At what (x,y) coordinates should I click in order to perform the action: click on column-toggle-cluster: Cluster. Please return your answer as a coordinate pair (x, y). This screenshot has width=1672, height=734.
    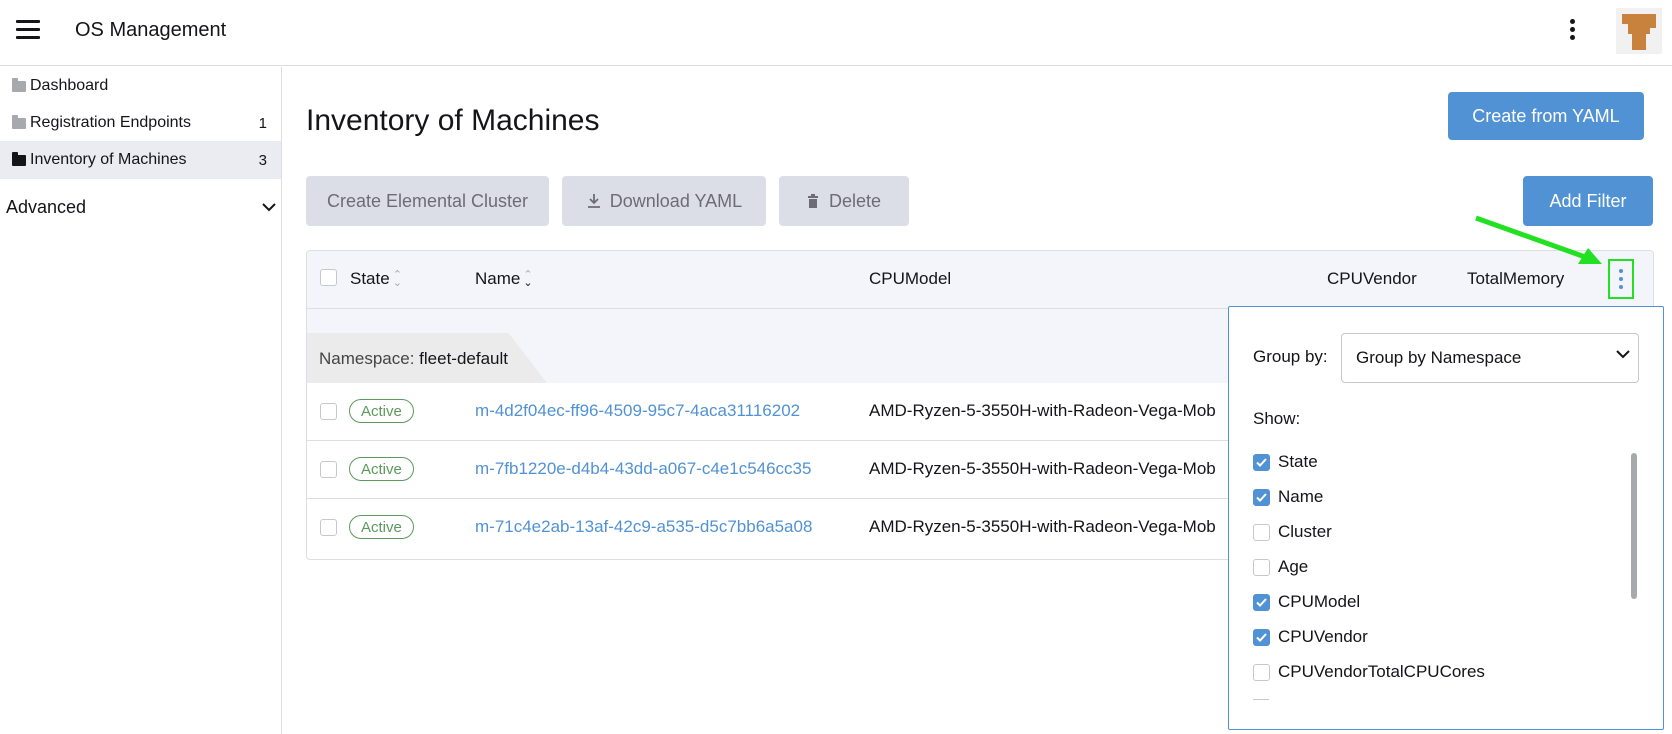
    Looking at the image, I should click on (1292, 532).